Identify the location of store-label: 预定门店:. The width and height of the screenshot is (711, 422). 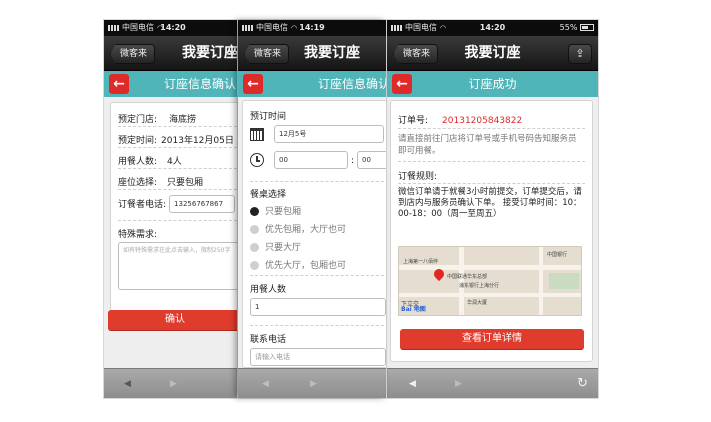
(138, 120).